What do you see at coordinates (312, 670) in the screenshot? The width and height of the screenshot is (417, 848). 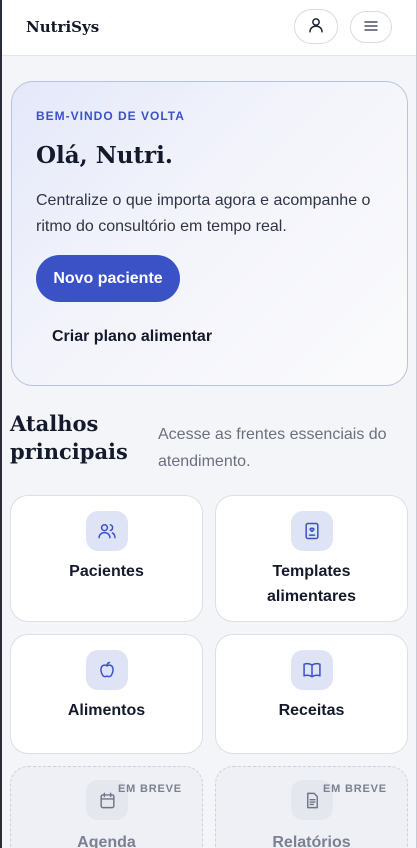 I see `book-open-icon` at bounding box center [312, 670].